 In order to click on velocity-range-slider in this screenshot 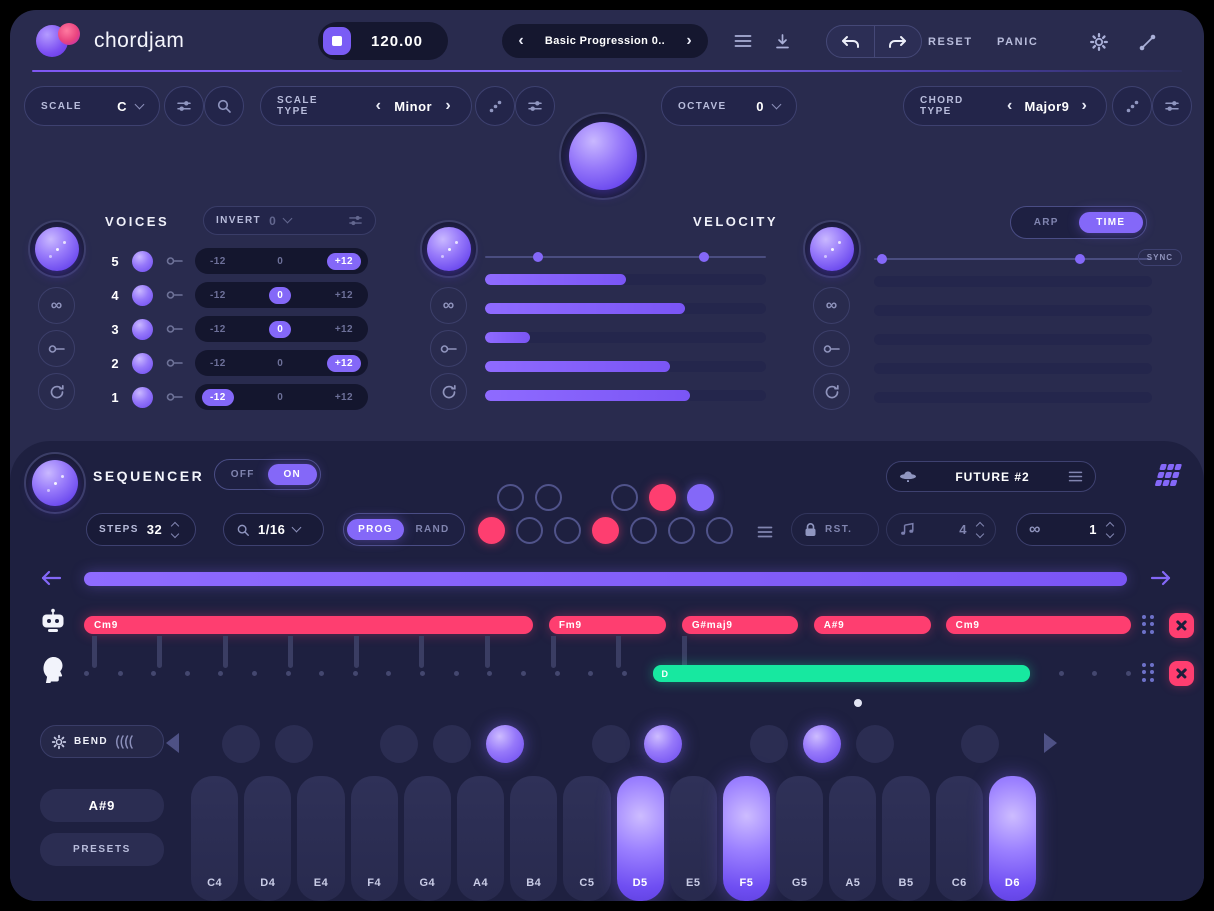, I will do `click(625, 257)`.